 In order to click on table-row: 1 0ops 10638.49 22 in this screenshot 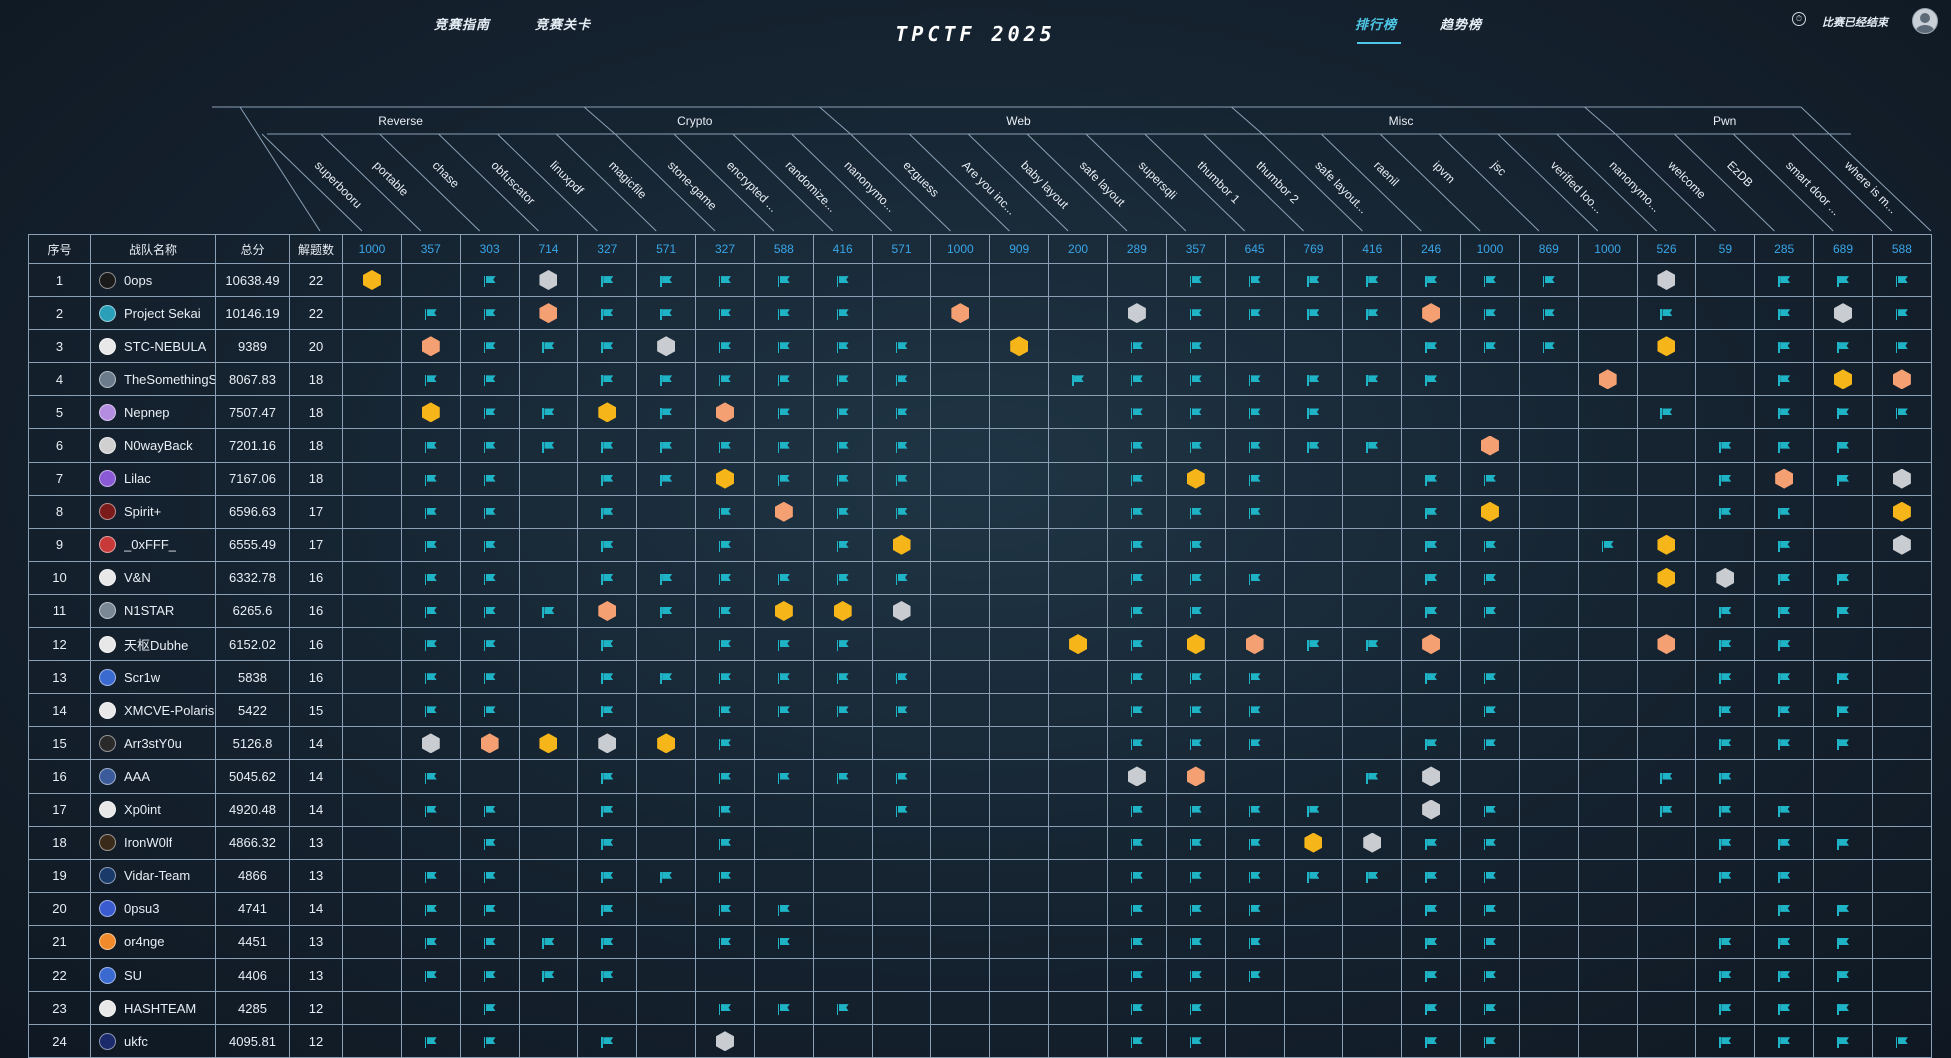, I will do `click(980, 280)`.